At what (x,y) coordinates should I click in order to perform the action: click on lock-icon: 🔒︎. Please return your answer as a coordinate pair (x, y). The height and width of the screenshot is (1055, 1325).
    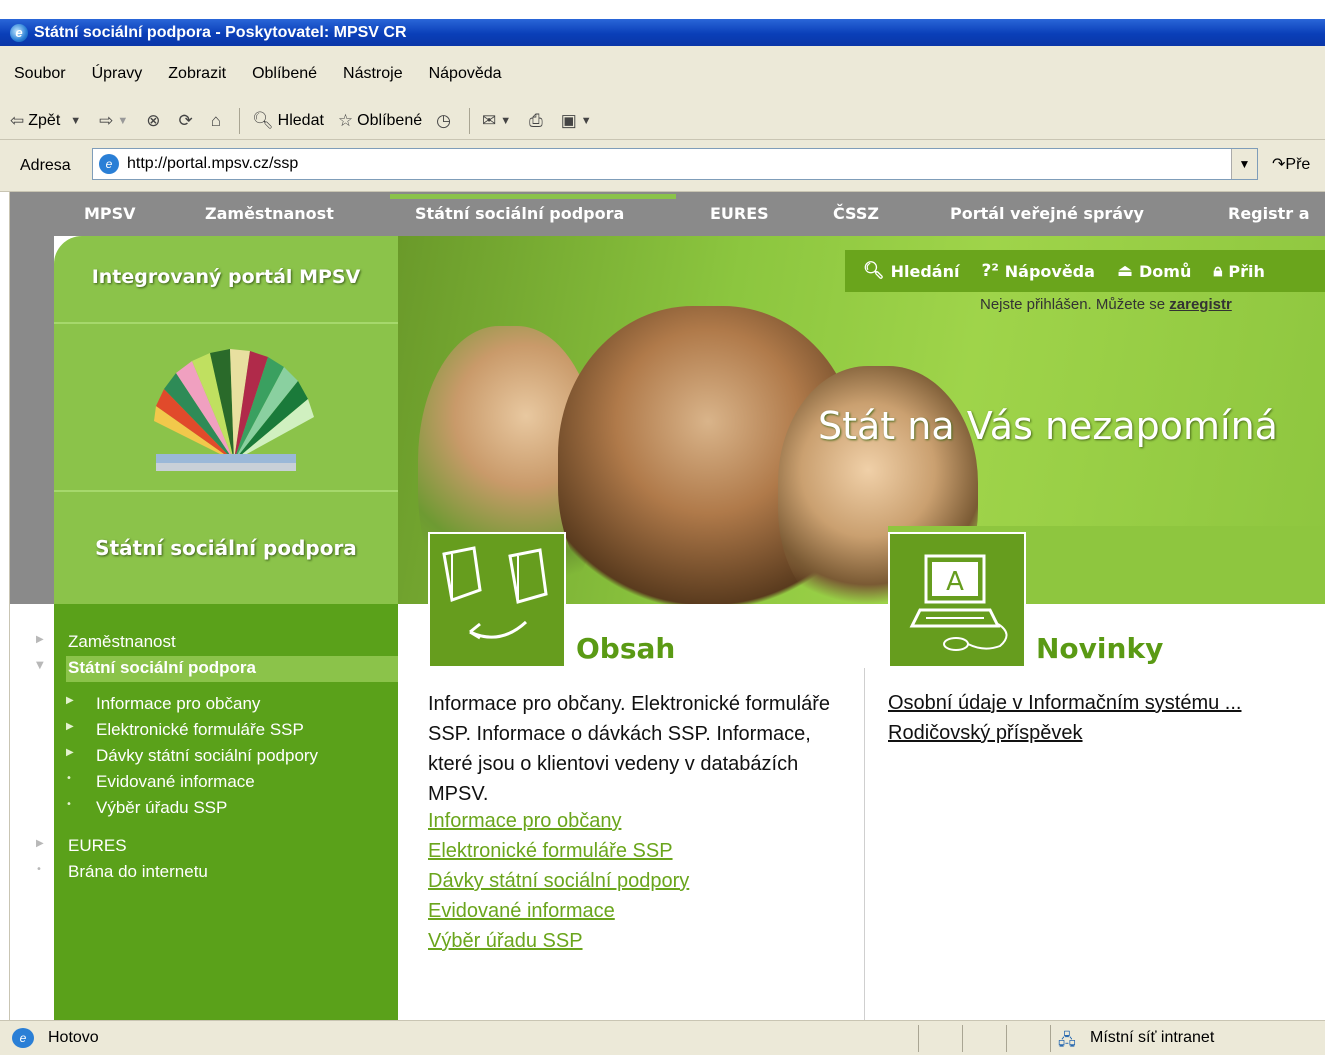
    Looking at the image, I should click on (1218, 271).